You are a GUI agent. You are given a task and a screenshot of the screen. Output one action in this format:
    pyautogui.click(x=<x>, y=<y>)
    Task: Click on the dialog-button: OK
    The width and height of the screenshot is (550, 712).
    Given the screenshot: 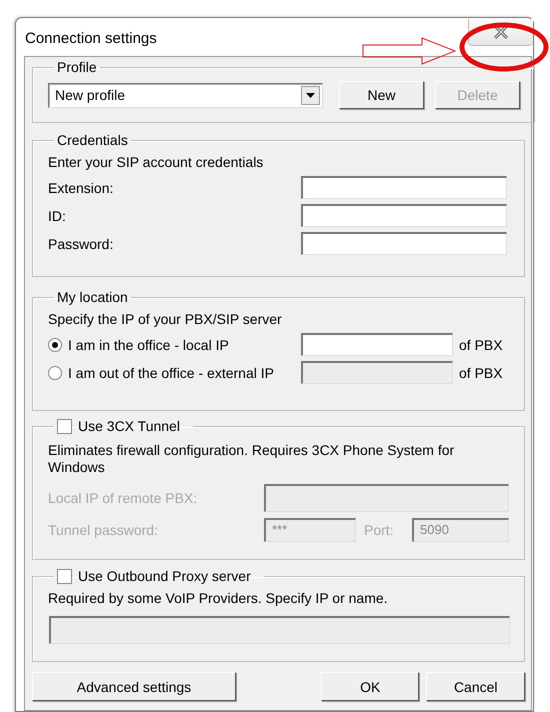 What is the action you would take?
    pyautogui.click(x=370, y=686)
    